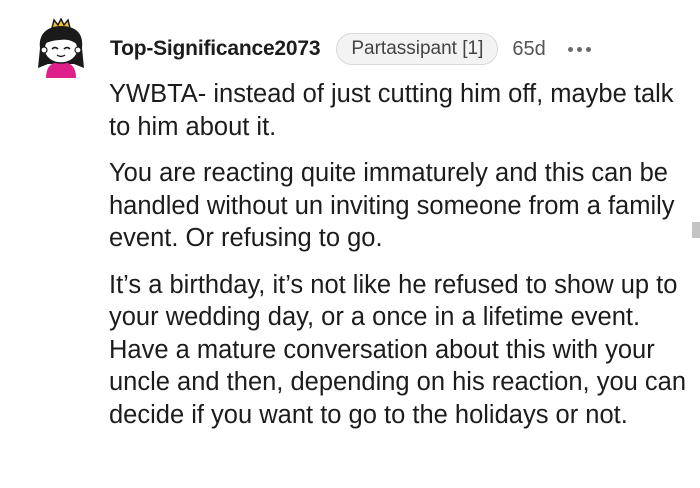 This screenshot has width=700, height=488. I want to click on more-options-icon, so click(579, 49).